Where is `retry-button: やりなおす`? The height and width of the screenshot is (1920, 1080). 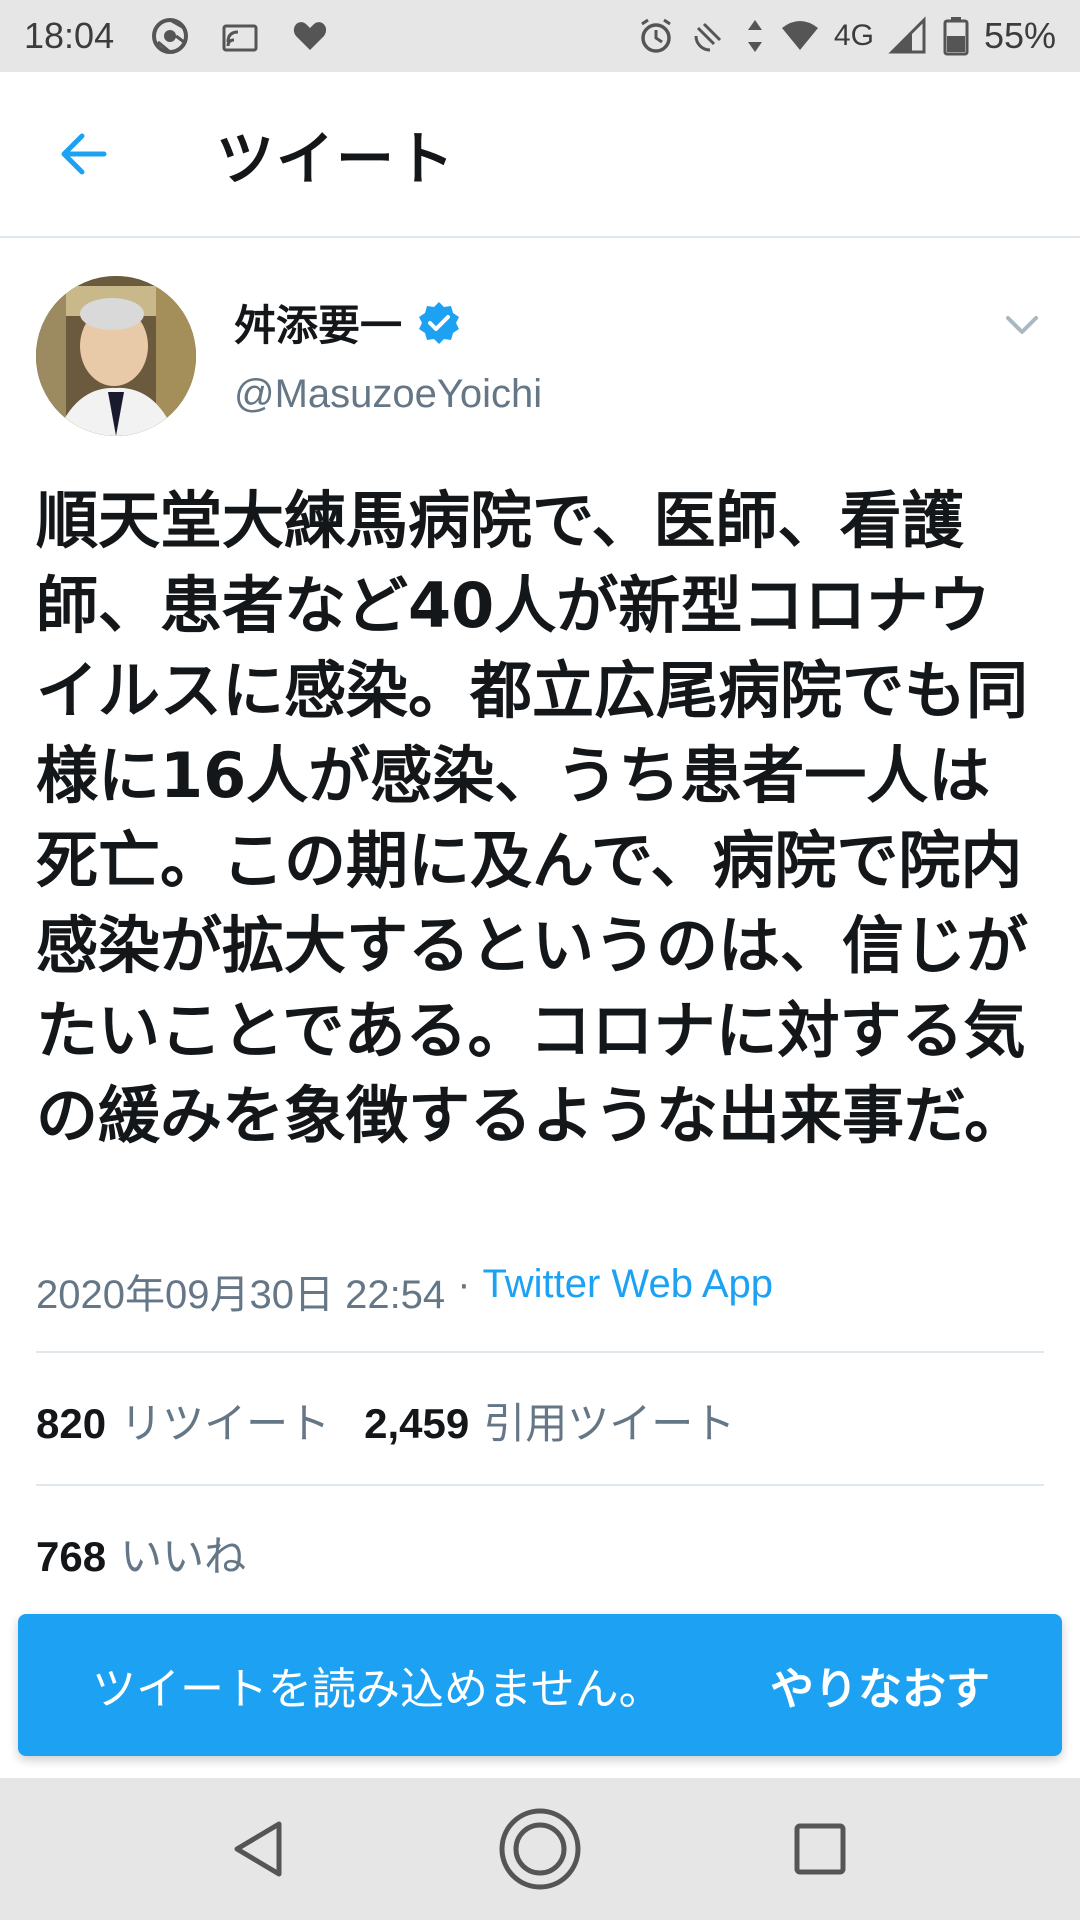 retry-button: やりなおす is located at coordinates (880, 1685).